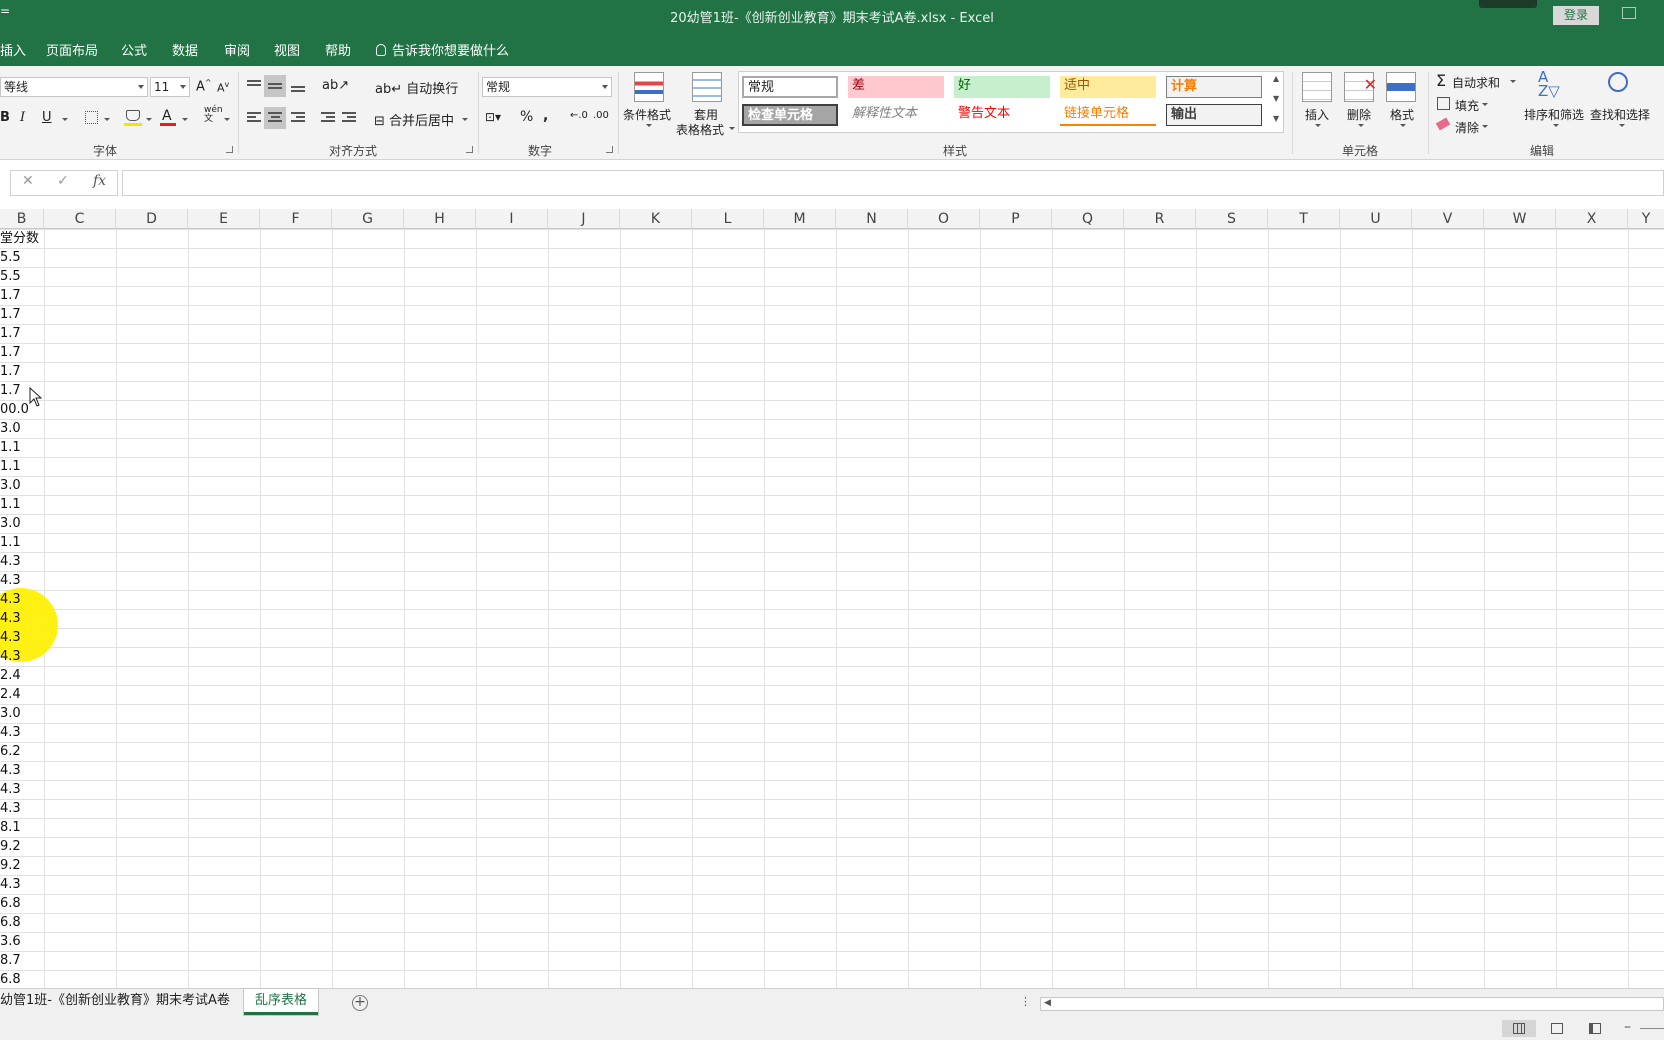 This screenshot has width=1664, height=1040. I want to click on column-header: W, so click(1520, 219).